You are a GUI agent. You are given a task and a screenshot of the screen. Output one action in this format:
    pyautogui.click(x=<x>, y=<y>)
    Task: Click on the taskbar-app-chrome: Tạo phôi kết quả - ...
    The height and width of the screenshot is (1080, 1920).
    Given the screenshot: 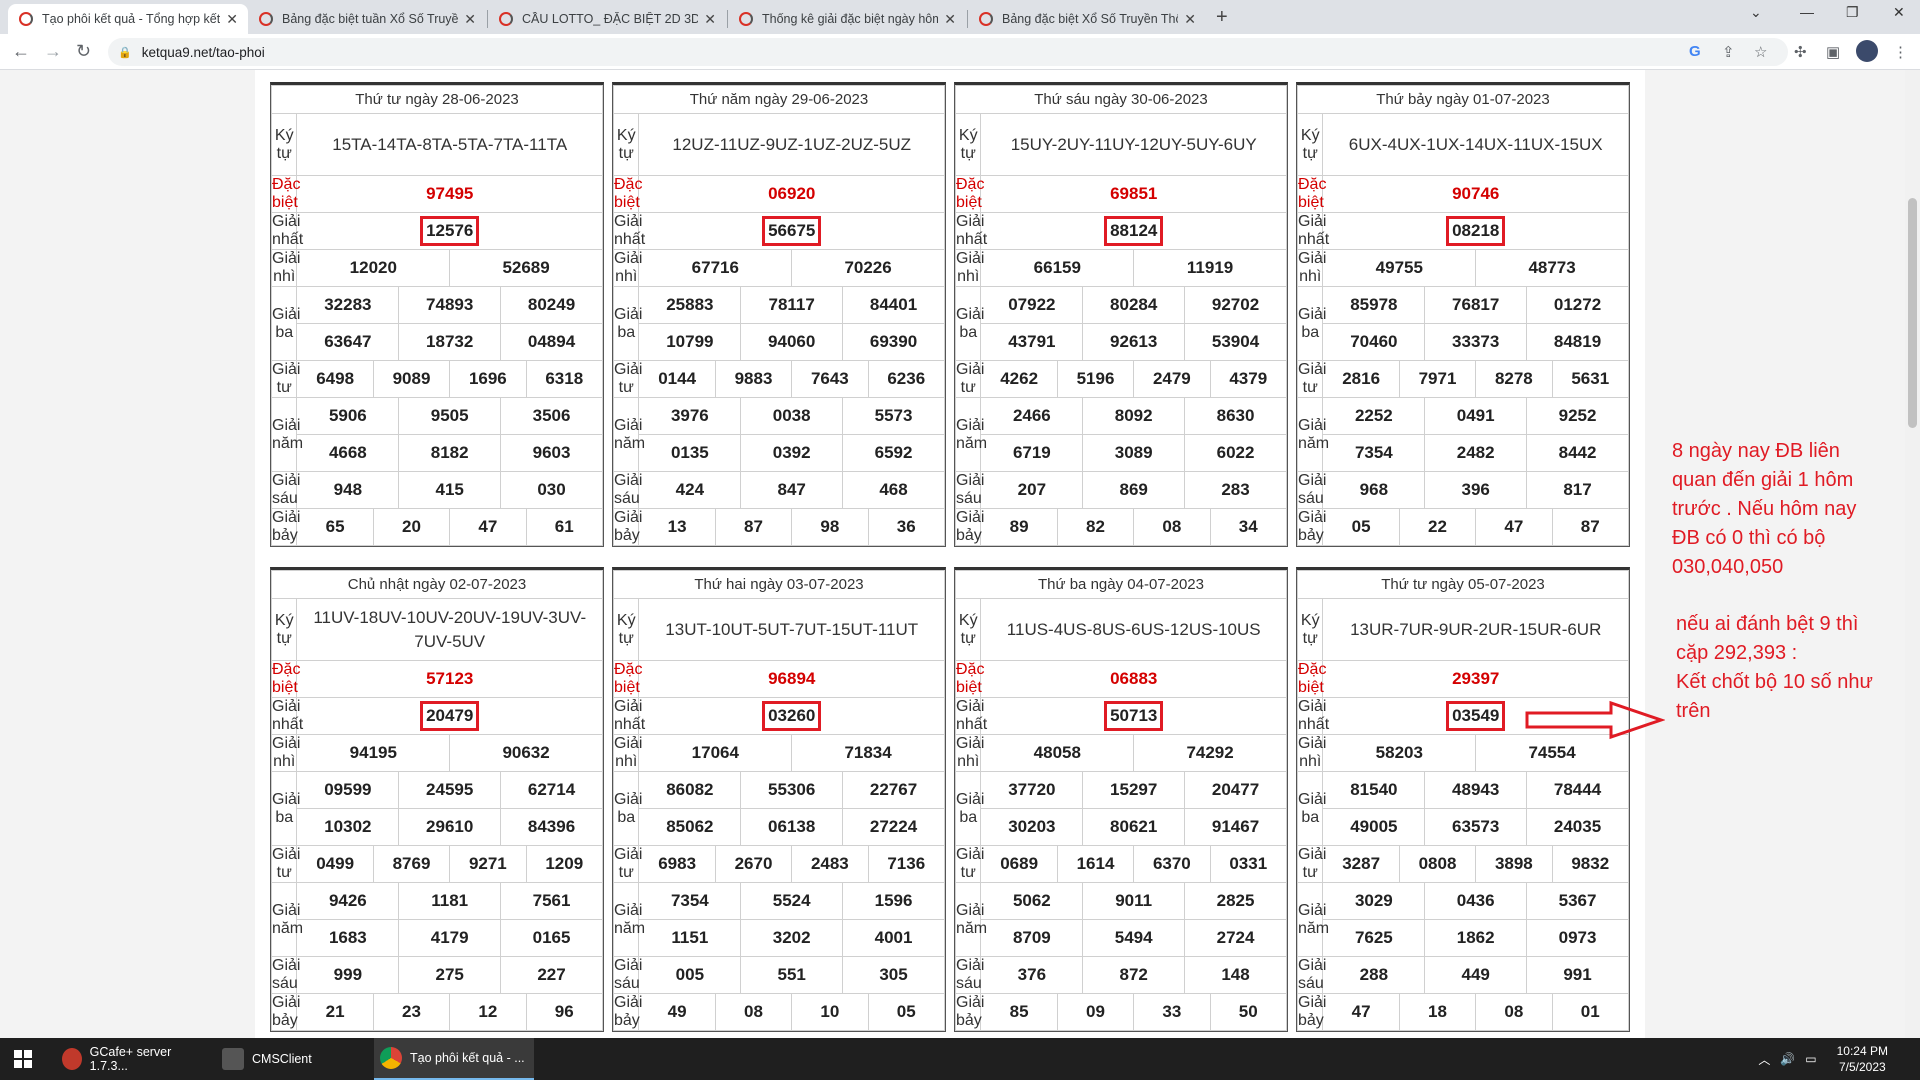 What is the action you would take?
    pyautogui.click(x=454, y=1059)
    